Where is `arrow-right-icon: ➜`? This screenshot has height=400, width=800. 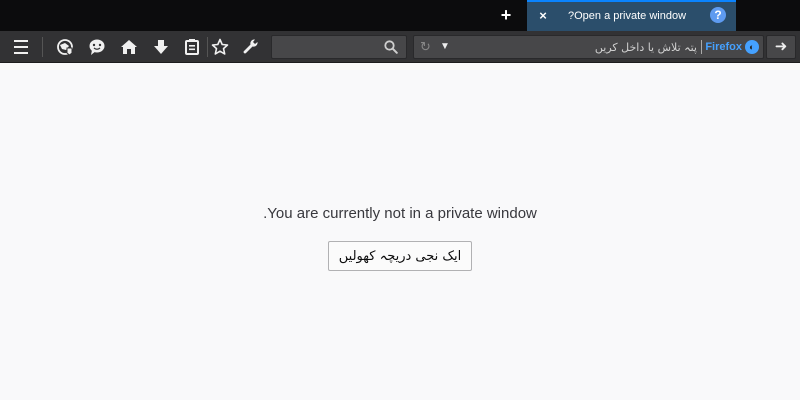
arrow-right-icon: ➜ is located at coordinates (781, 46).